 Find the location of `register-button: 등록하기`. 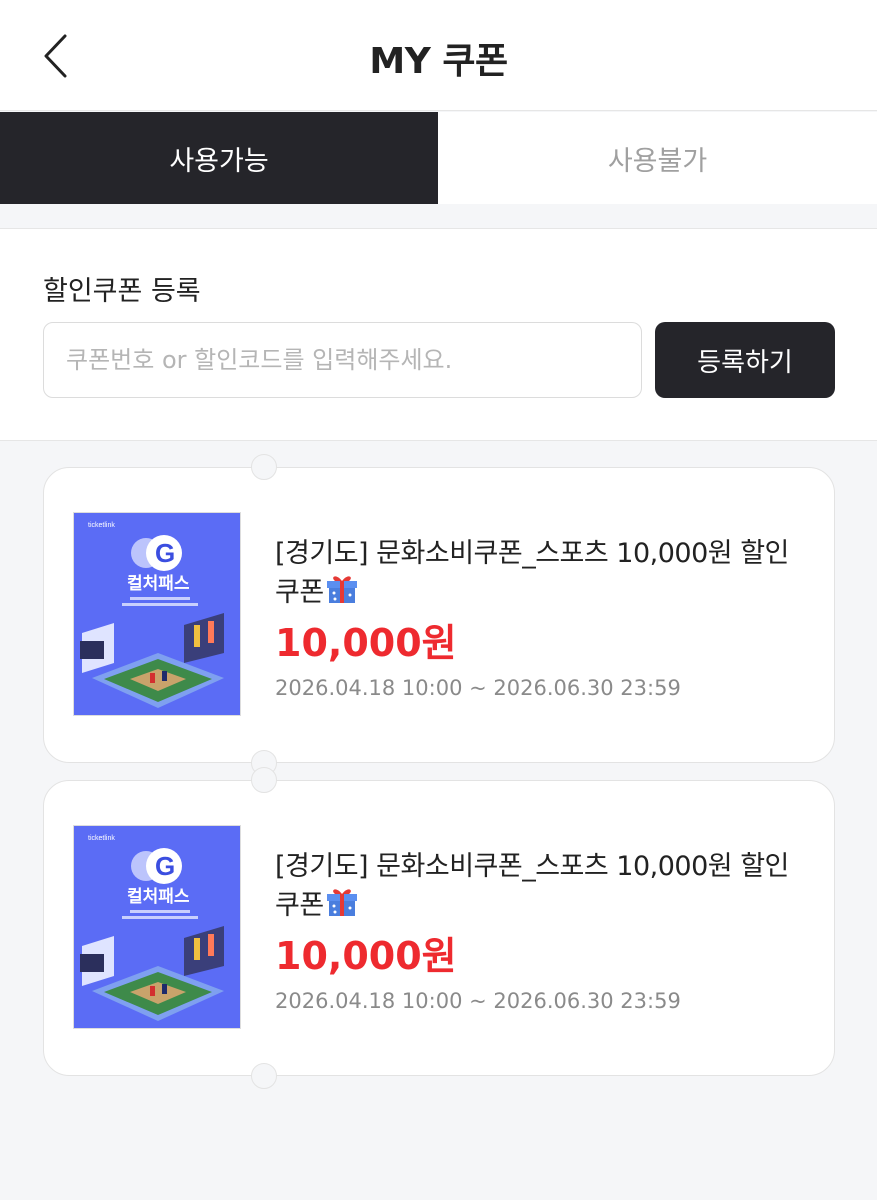

register-button: 등록하기 is located at coordinates (745, 360).